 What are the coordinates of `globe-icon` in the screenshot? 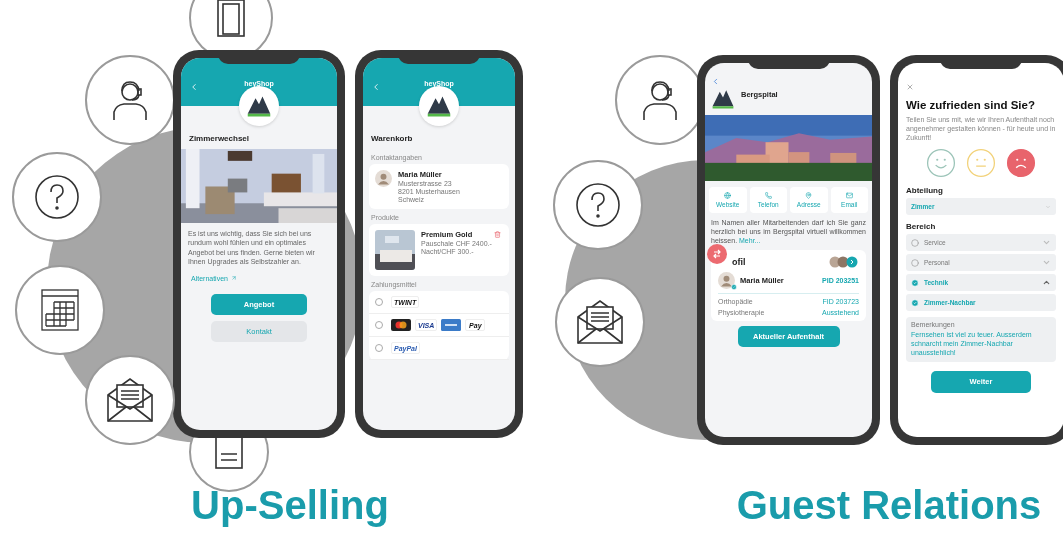 It's located at (728, 195).